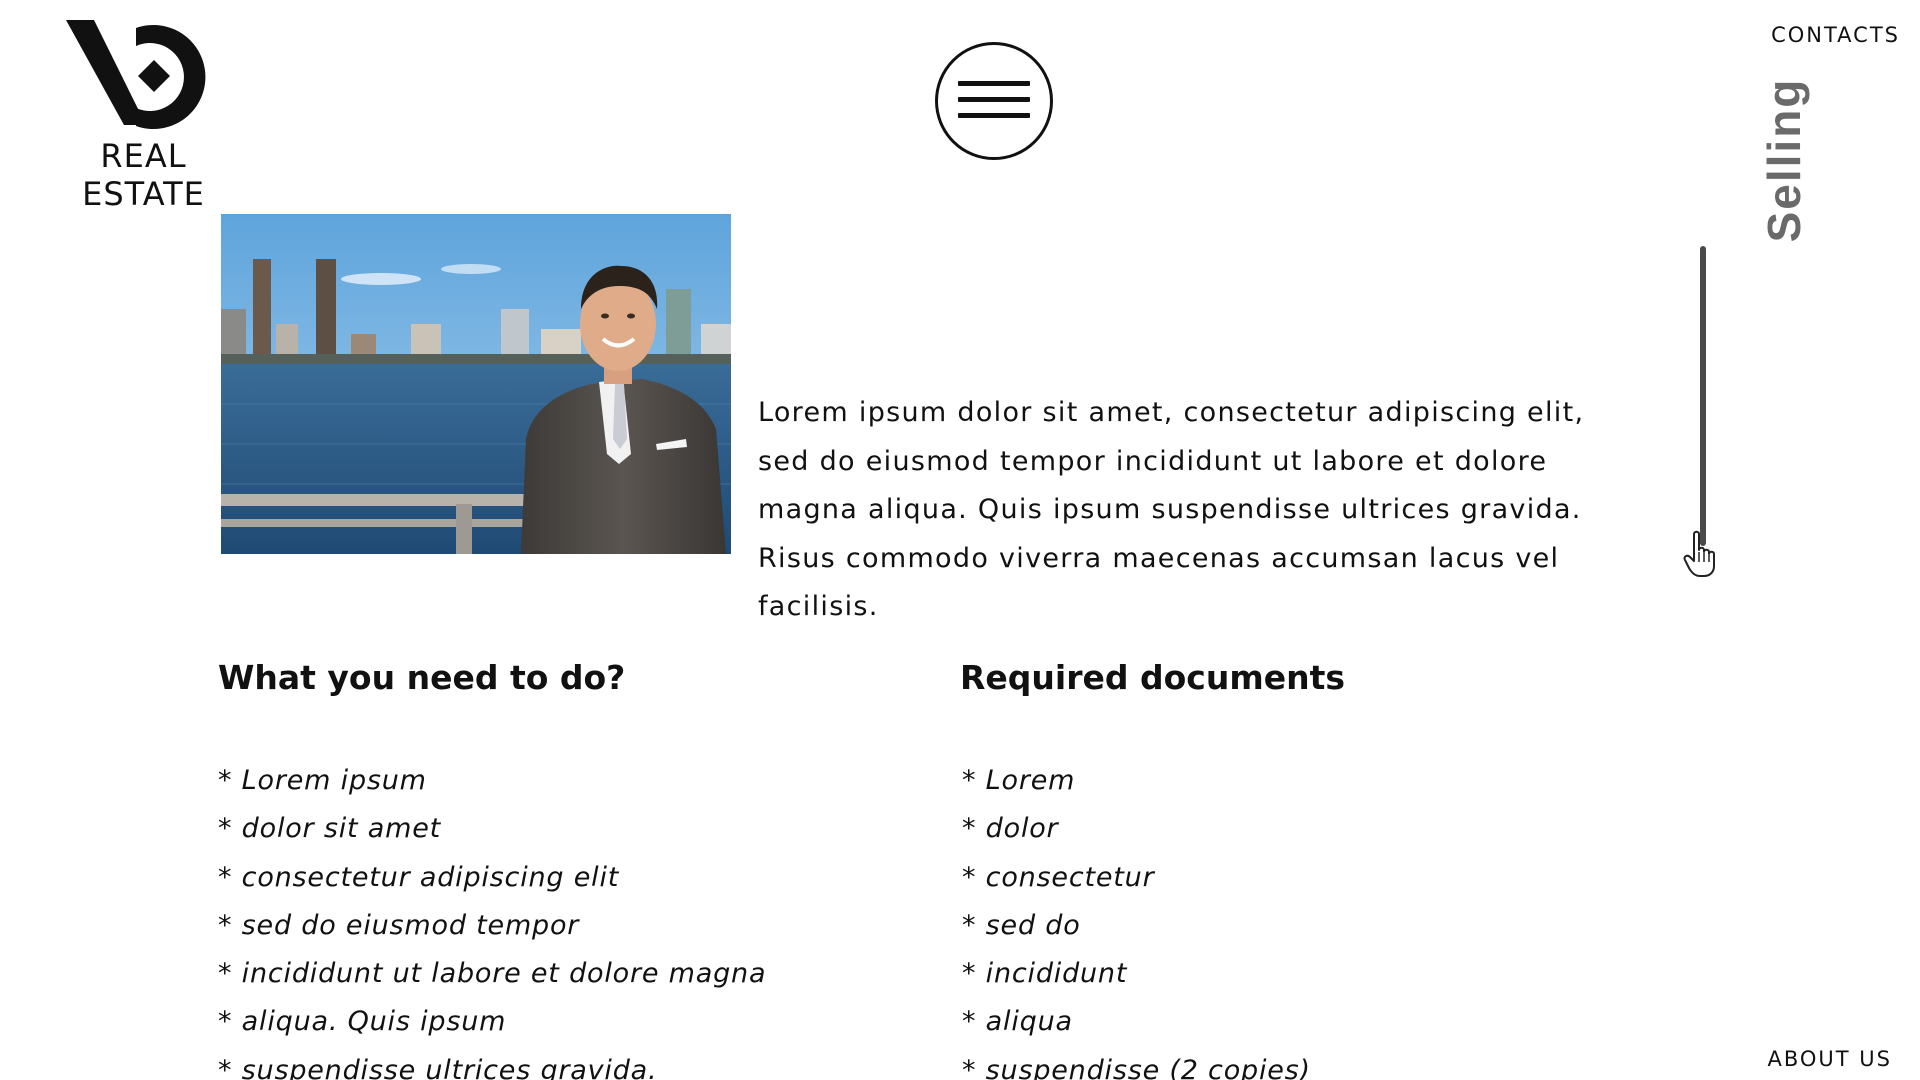 Image resolution: width=1920 pixels, height=1080 pixels. I want to click on list-item: * incididunt, so click(1045, 974).